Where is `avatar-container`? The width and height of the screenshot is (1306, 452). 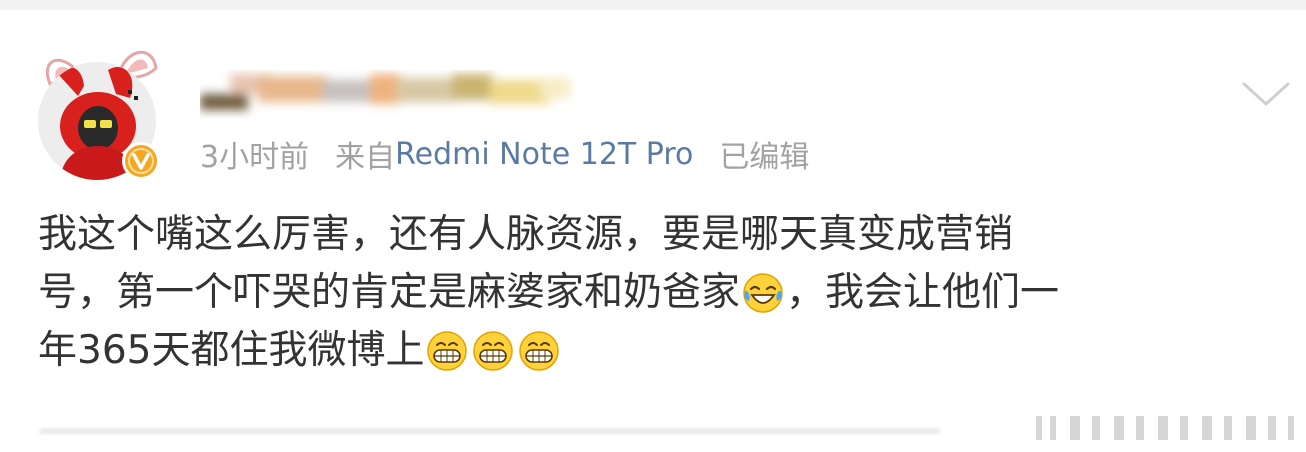 avatar-container is located at coordinates (100, 114).